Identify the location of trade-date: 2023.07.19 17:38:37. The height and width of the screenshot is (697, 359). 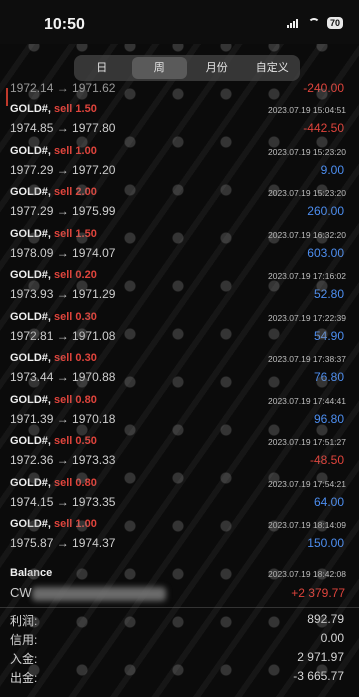
(307, 359).